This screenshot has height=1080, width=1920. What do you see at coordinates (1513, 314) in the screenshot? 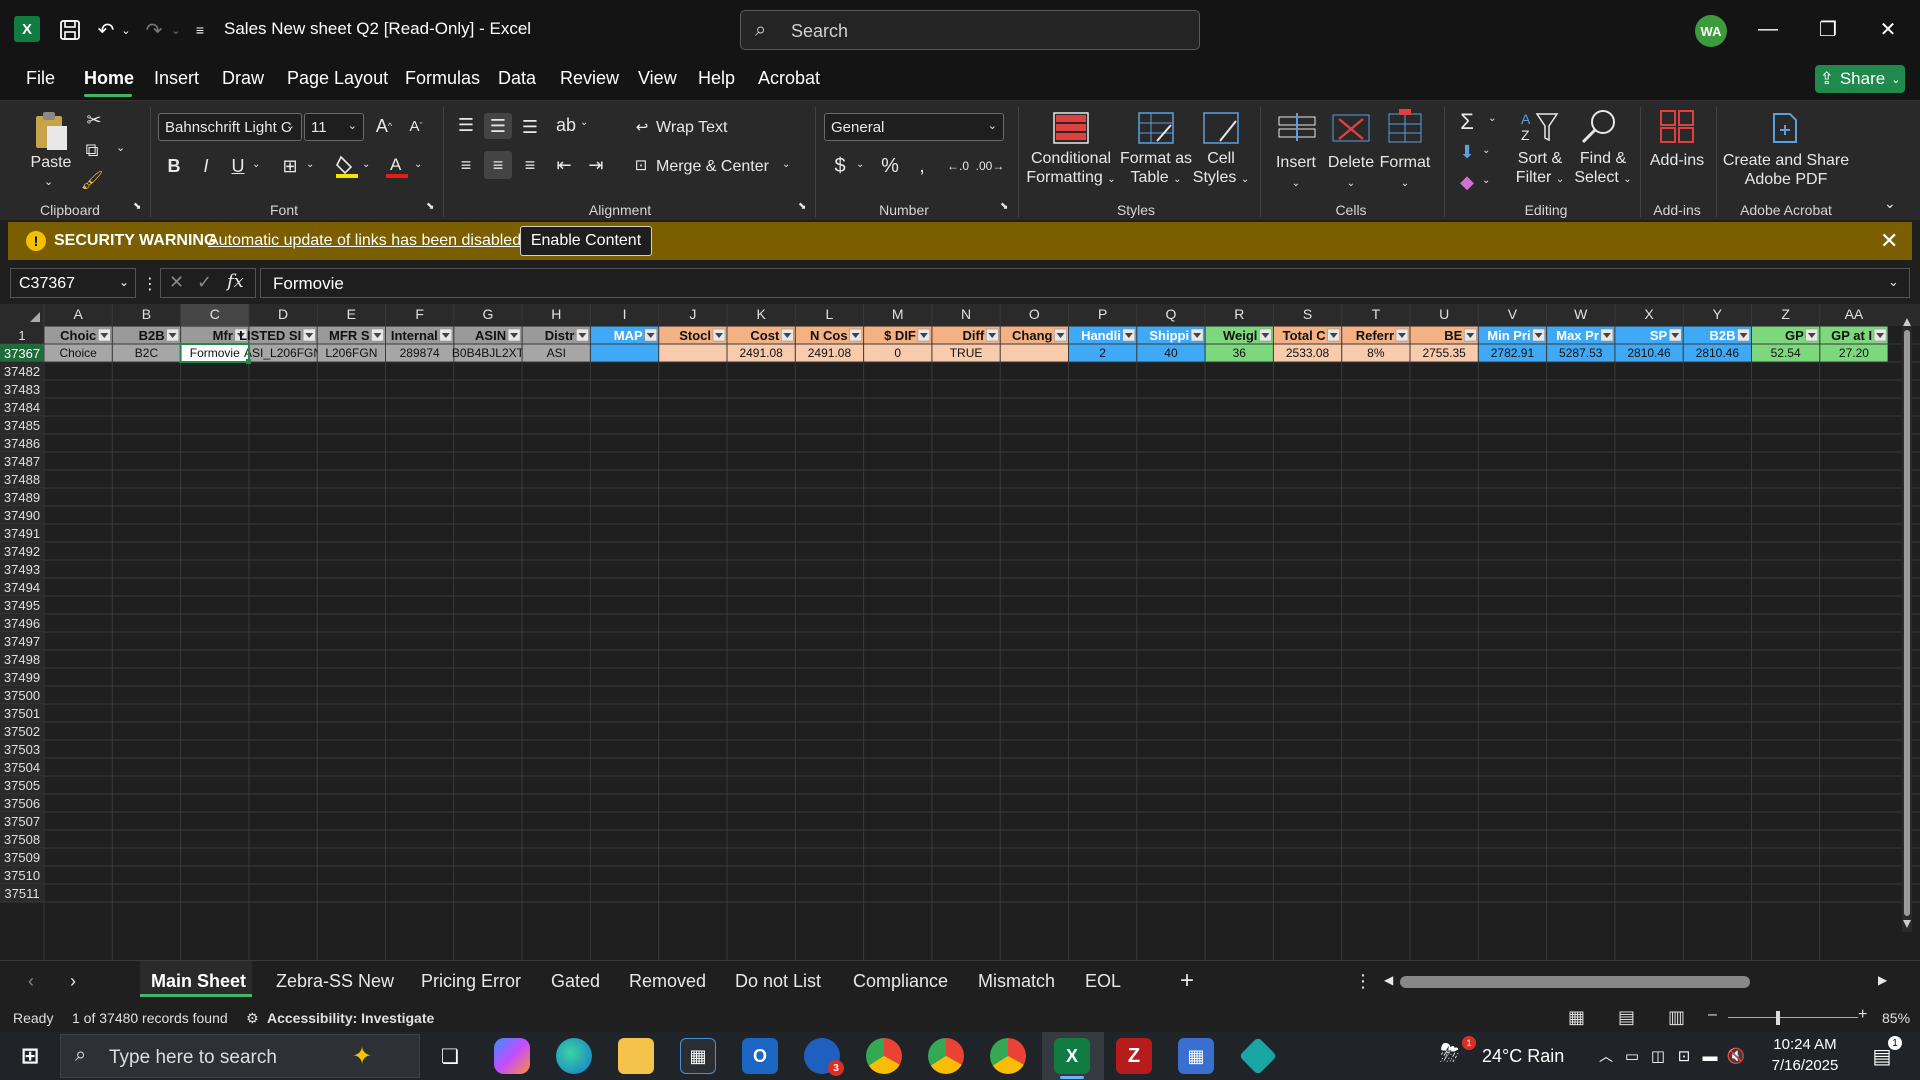
I see `column-header-V: V` at bounding box center [1513, 314].